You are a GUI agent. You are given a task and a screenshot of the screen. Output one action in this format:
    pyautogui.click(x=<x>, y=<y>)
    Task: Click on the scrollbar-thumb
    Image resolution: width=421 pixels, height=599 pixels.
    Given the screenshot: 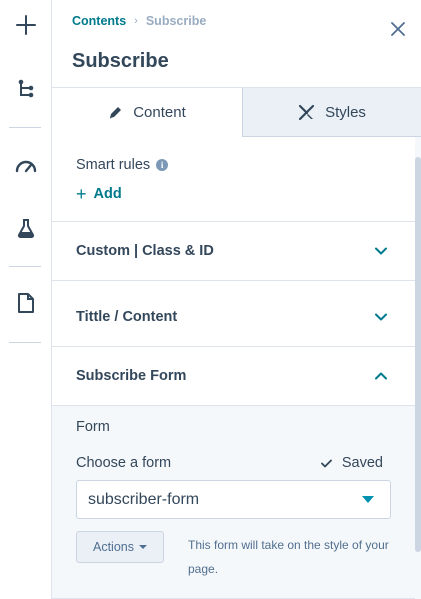 What is the action you would take?
    pyautogui.click(x=418, y=354)
    